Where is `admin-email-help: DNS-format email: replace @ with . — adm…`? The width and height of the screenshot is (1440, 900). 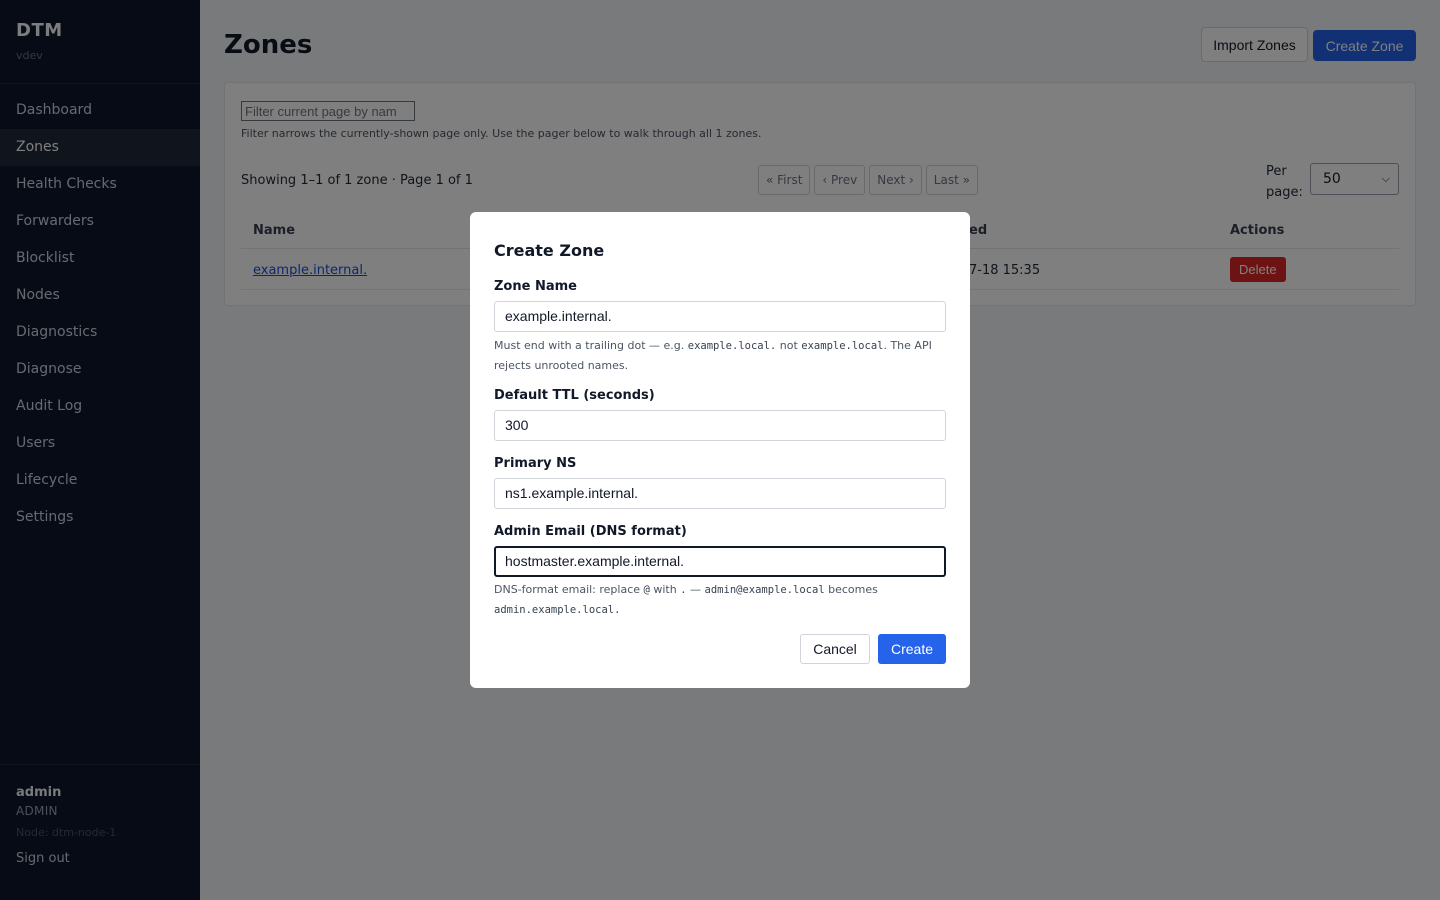 admin-email-help: DNS-format email: replace @ with . — adm… is located at coordinates (686, 599).